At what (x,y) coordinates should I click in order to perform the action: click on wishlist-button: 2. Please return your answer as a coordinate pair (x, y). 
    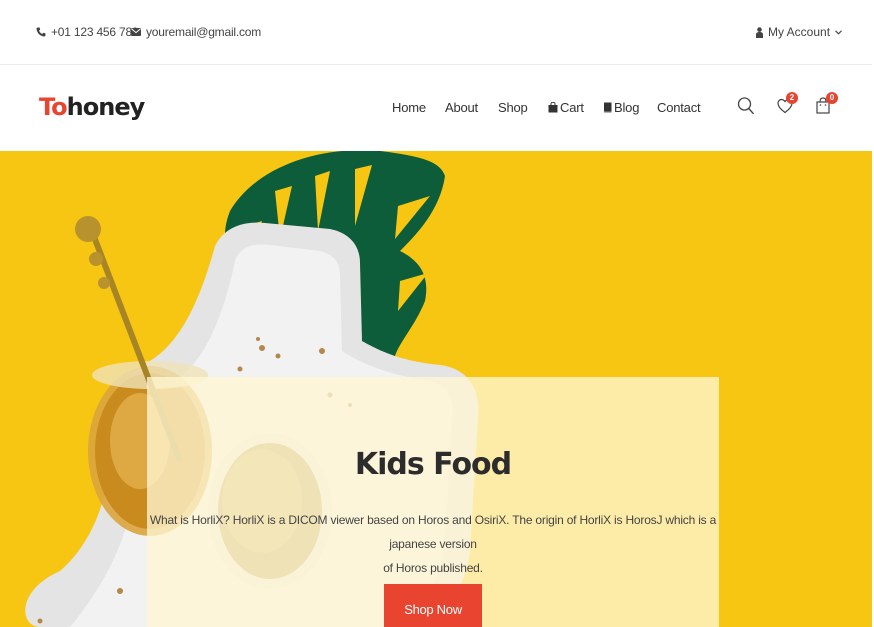
    Looking at the image, I should click on (787, 105).